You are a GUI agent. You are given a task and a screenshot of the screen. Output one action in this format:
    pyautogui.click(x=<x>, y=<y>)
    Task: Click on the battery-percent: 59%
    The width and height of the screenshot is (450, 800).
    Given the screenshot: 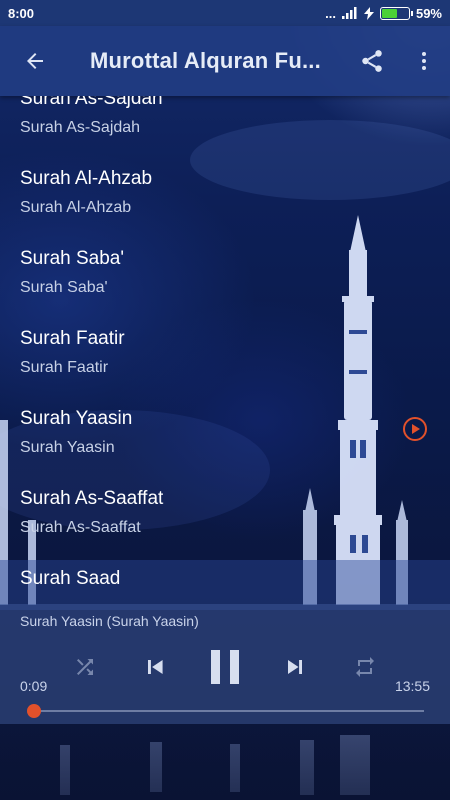 What is the action you would take?
    pyautogui.click(x=428, y=13)
    